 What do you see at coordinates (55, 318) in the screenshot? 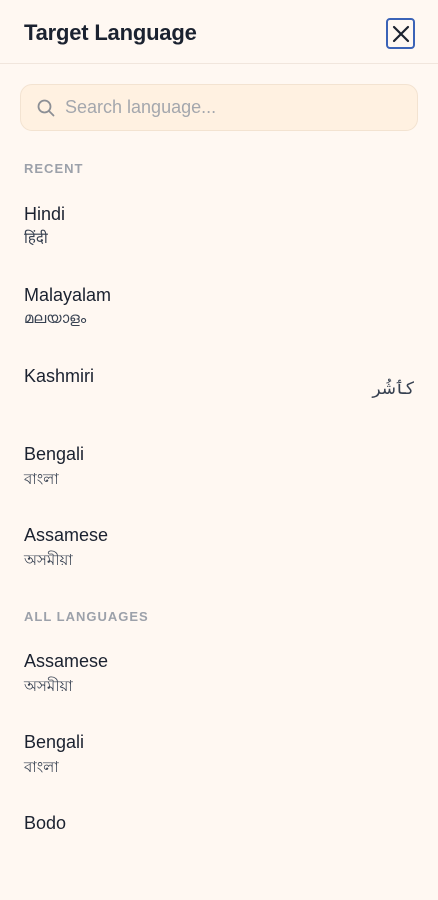
I see `language-native-name: മലയാളം` at bounding box center [55, 318].